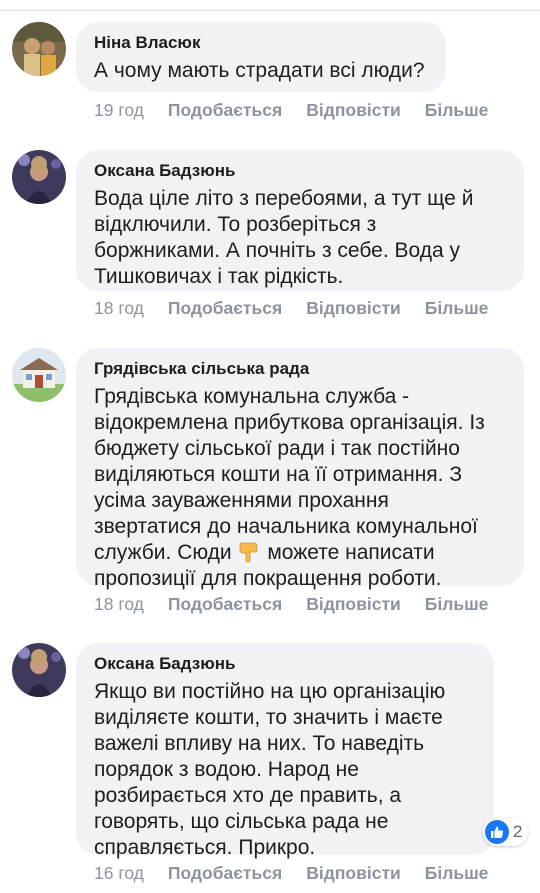 This screenshot has height=893, width=540. I want to click on text-line: служби. Сюди можете написати, so click(300, 553).